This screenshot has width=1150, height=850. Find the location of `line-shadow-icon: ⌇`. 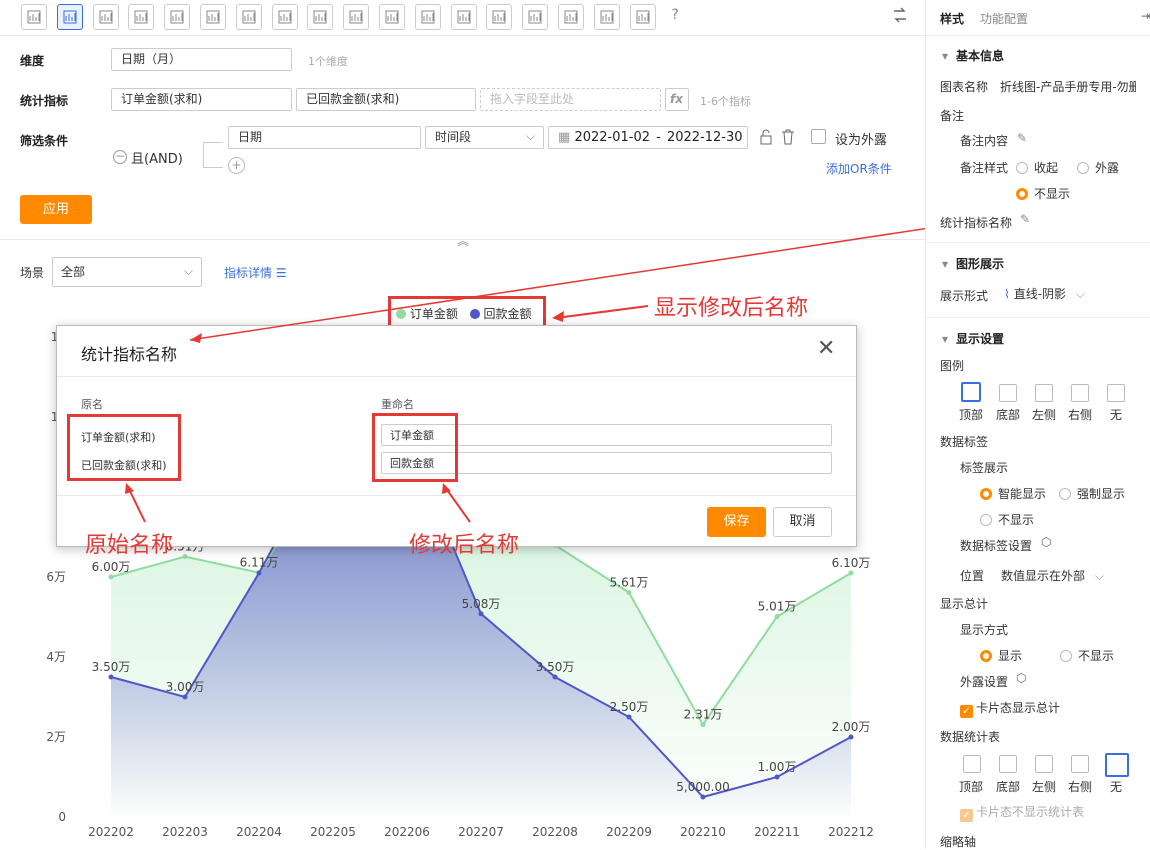

line-shadow-icon: ⌇ is located at coordinates (1007, 294).